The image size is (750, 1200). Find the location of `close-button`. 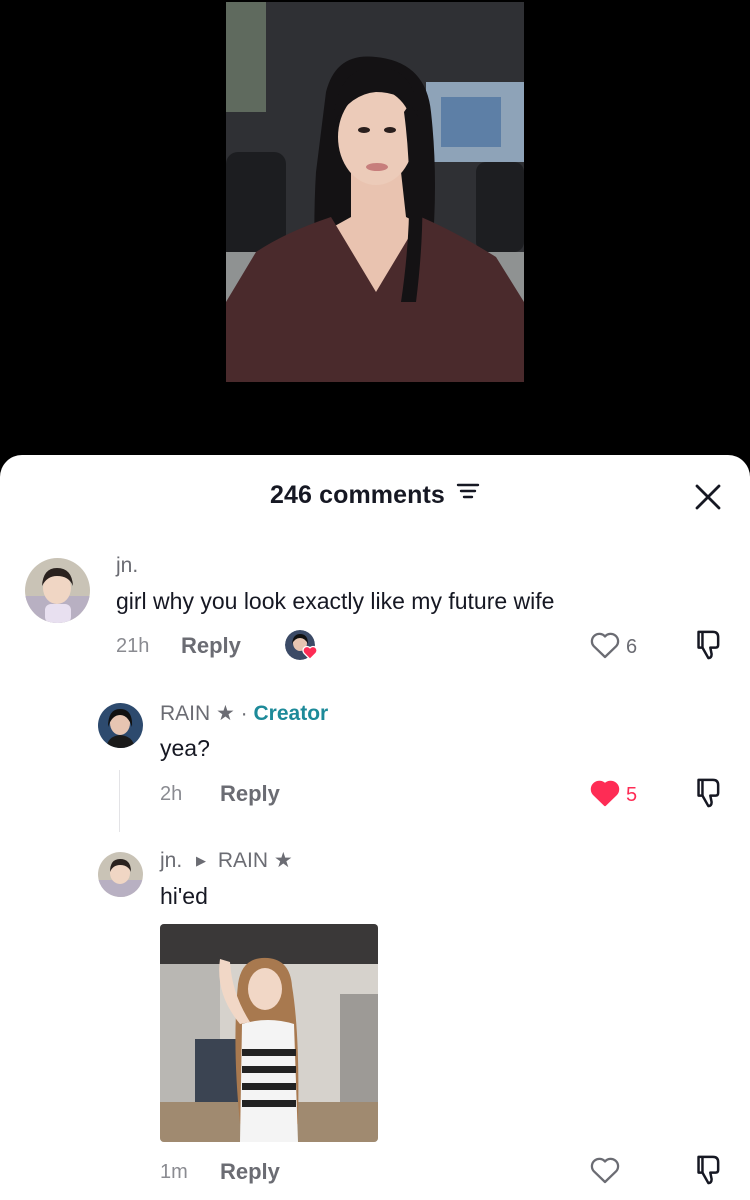

close-button is located at coordinates (708, 497).